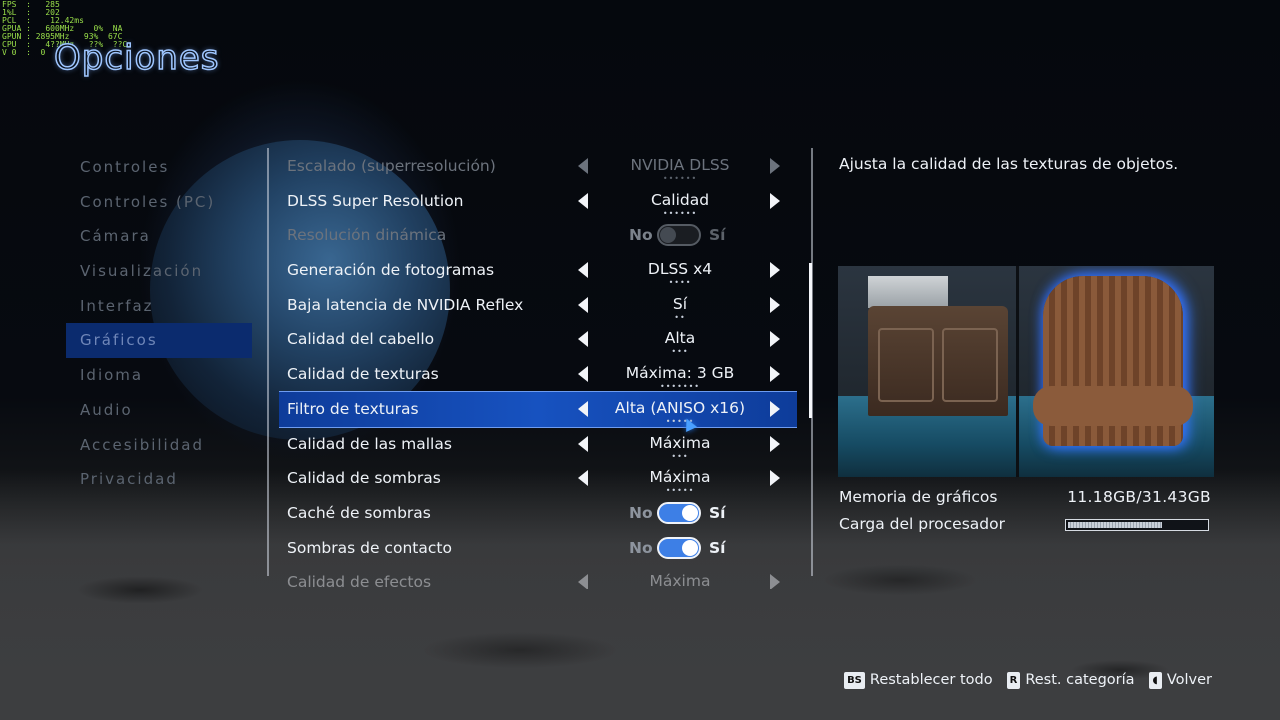  I want to click on preview-chair-seat, so click(1113, 406).